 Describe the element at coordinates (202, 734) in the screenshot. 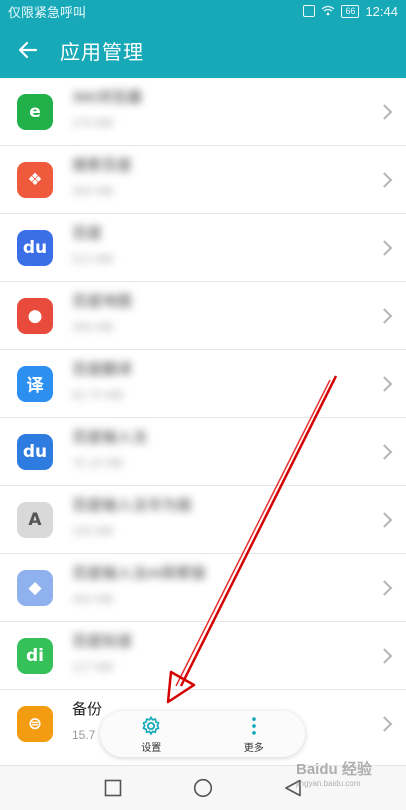

I see `bottom-menu: 设置 更多` at that location.